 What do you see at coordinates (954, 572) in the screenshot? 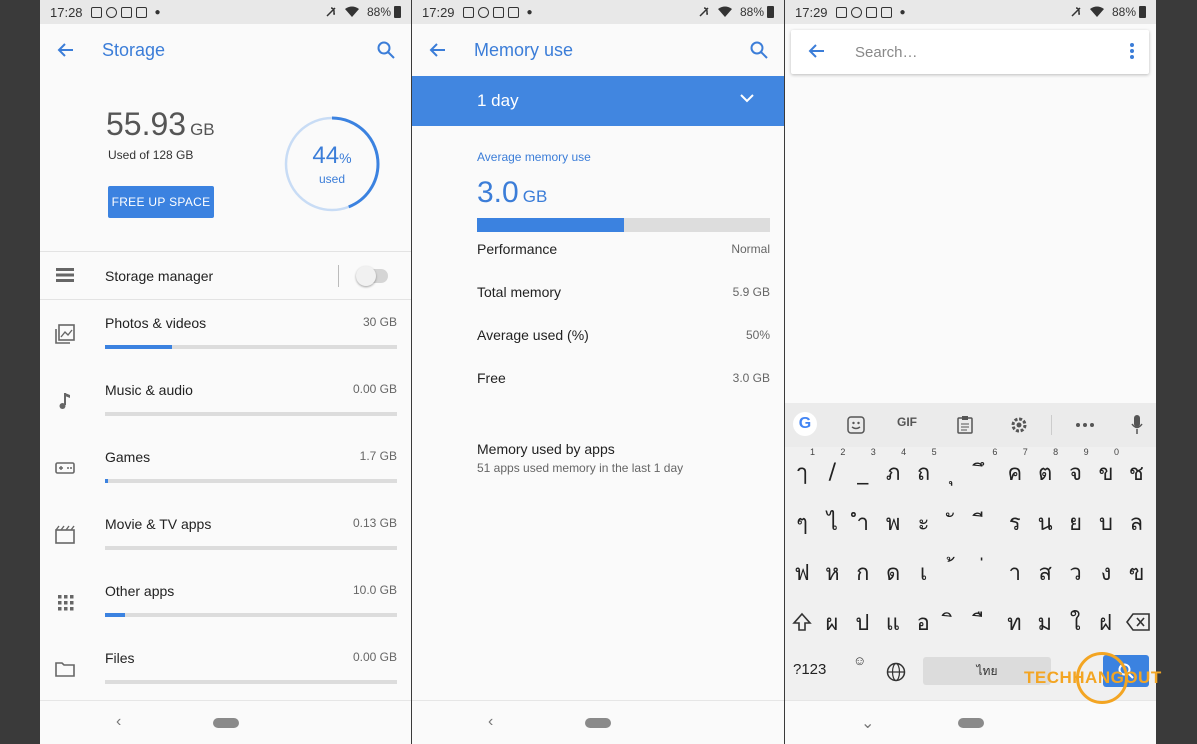
I see `key: ้` at bounding box center [954, 572].